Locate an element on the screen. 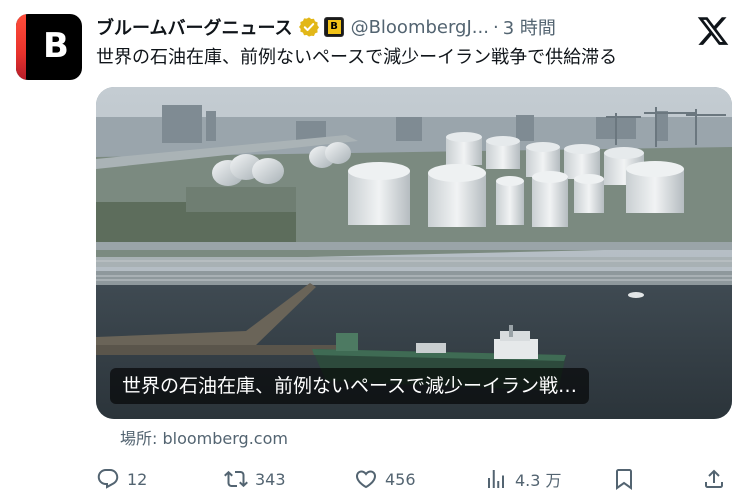 This screenshot has width=750, height=501. views-bar-chart-icon is located at coordinates (496, 479).